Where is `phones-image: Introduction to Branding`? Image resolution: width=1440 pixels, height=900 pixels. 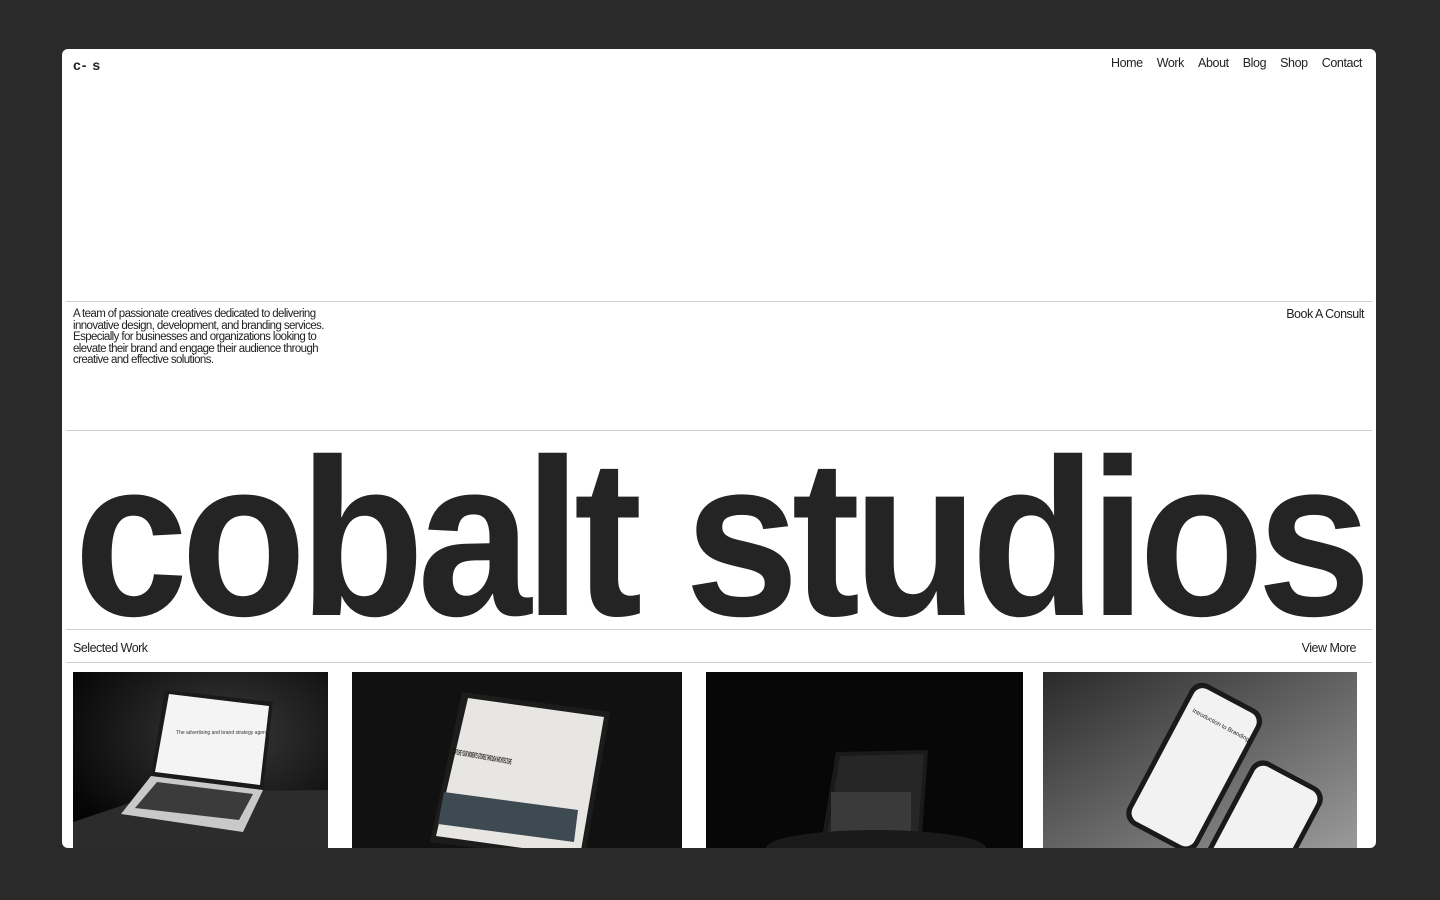 phones-image: Introduction to Branding is located at coordinates (1200, 760).